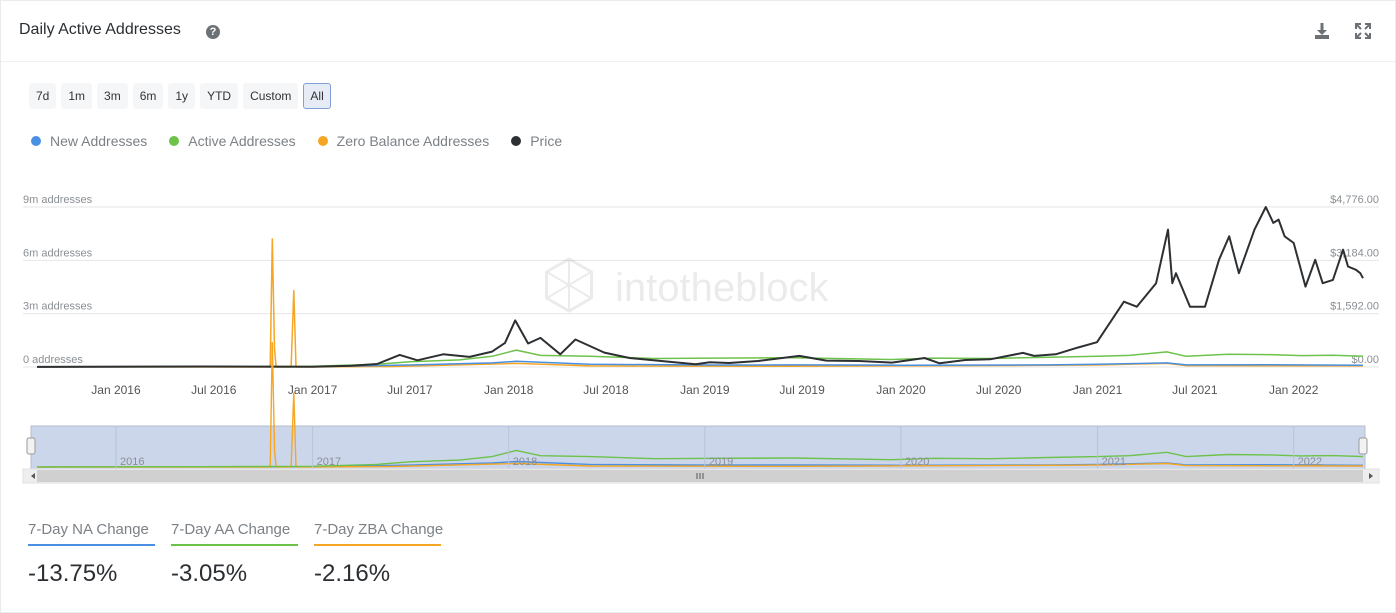  Describe the element at coordinates (317, 96) in the screenshot. I see `range-button-all: All` at that location.